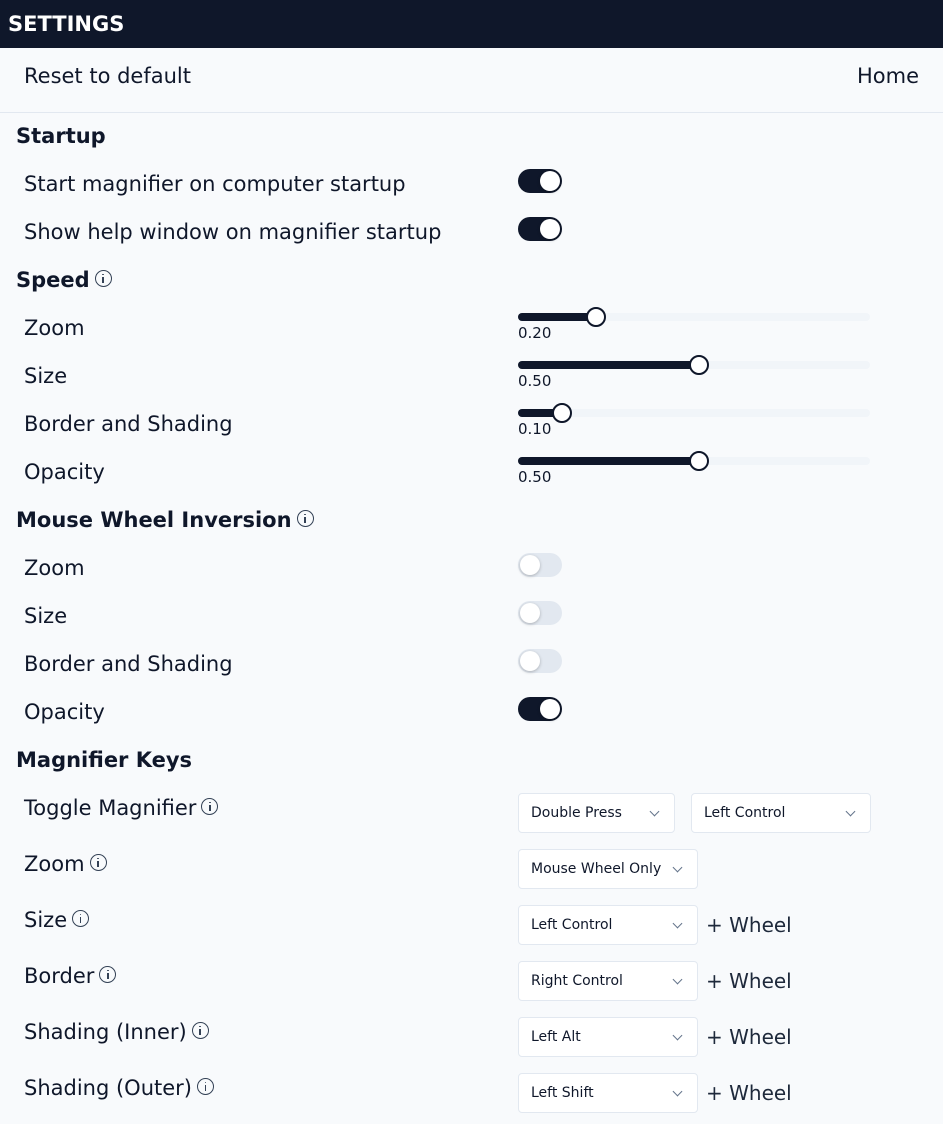 The width and height of the screenshot is (943, 1124). Describe the element at coordinates (694, 413) in the screenshot. I see `speed-border-shading-slider` at that location.